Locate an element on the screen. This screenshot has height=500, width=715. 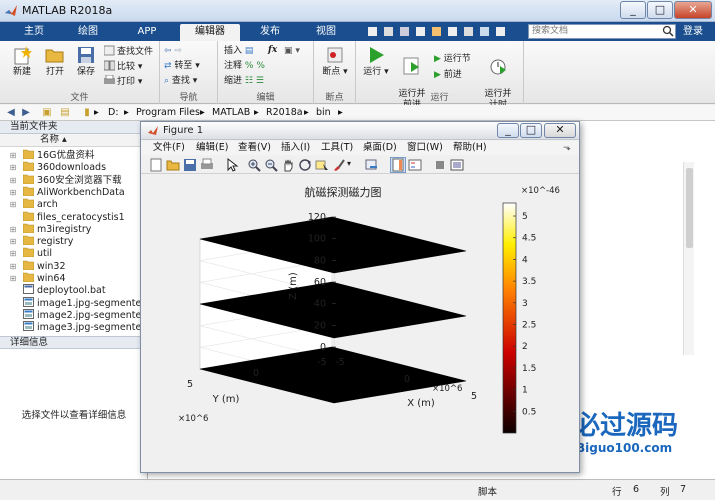
dock-arrow-icon: ⬎ is located at coordinates (567, 148).